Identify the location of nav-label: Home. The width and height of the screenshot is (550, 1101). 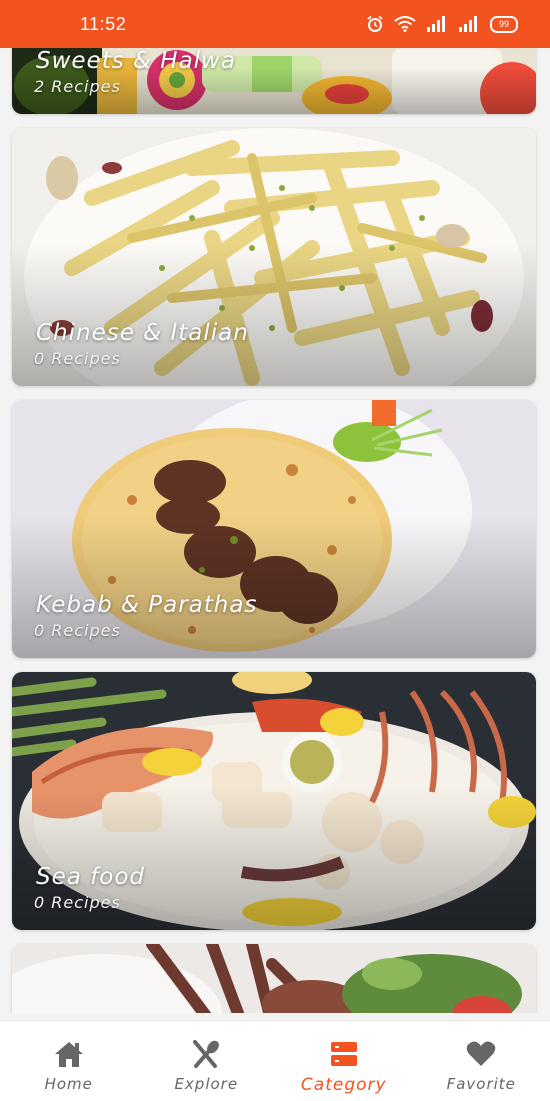
(69, 1084).